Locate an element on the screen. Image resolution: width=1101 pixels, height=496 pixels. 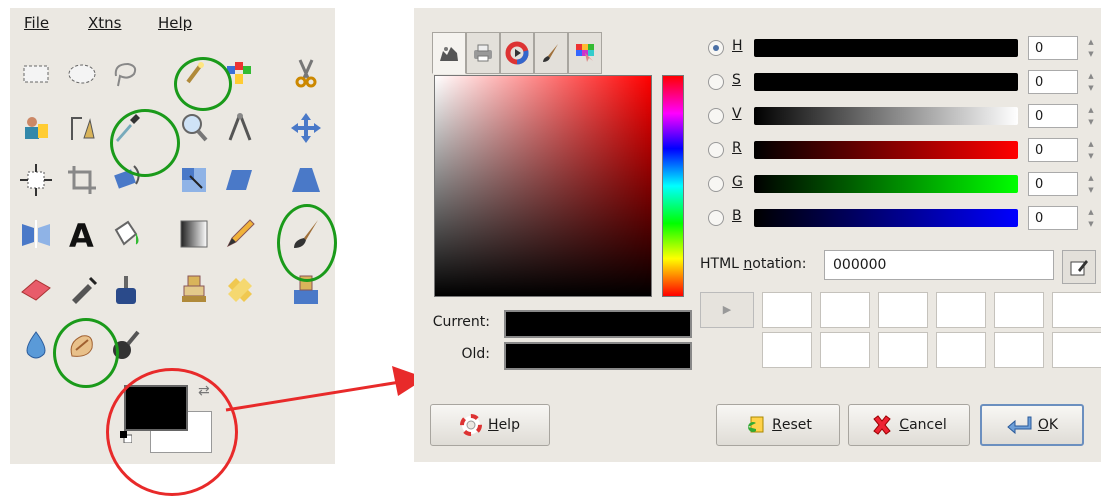
add-to-history-button: ▶ is located at coordinates (727, 310).